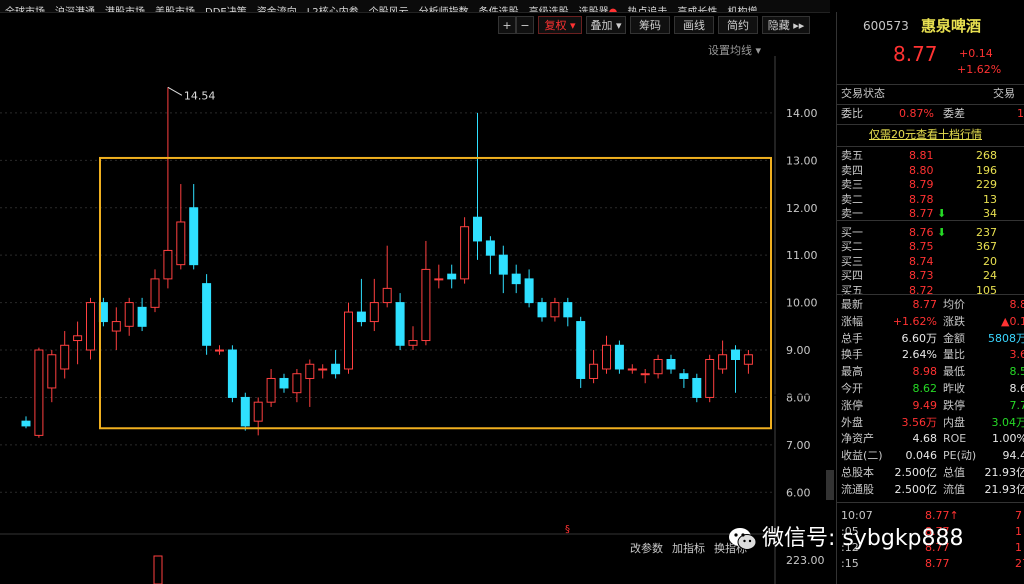  I want to click on topnav-item-1: 沪深港通, so click(75, 9).